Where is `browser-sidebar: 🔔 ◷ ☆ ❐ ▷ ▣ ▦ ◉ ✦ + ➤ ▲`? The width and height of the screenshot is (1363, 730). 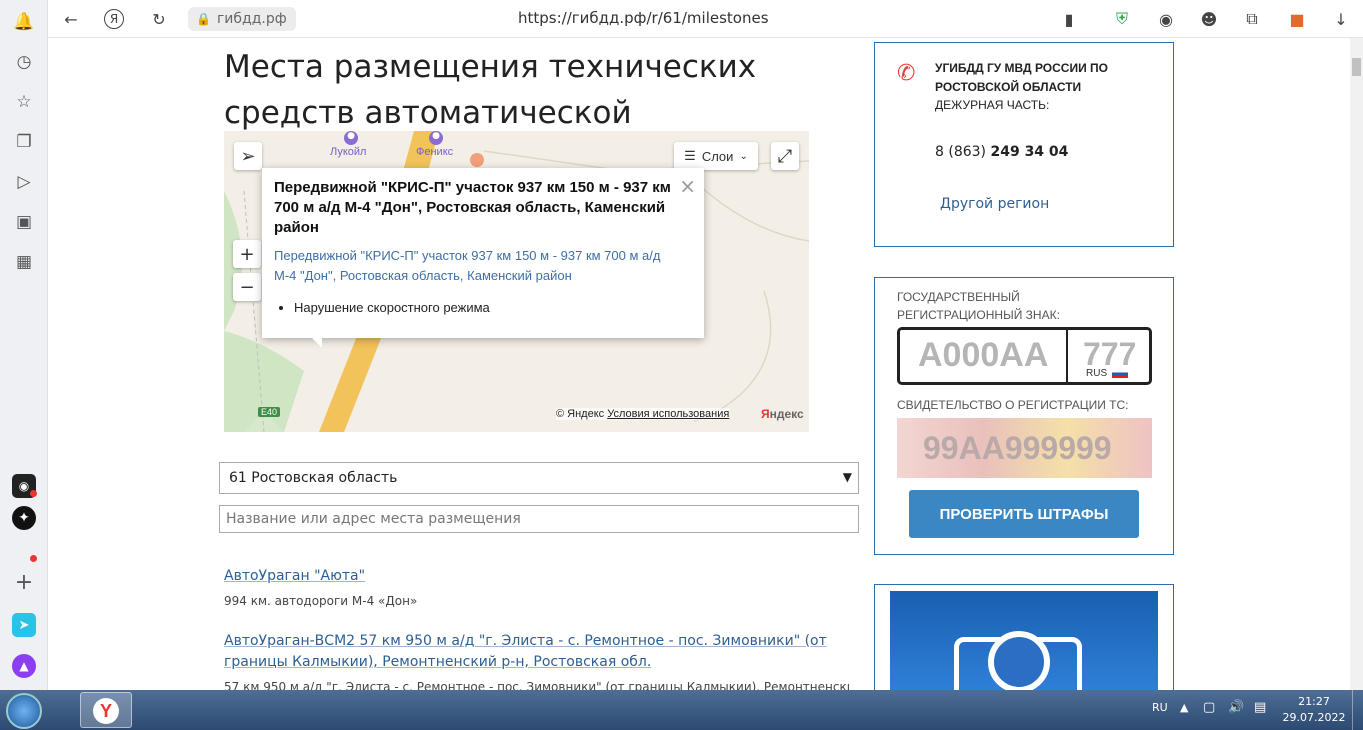 browser-sidebar: 🔔 ◷ ☆ ❐ ▷ ▣ ▦ ◉ ✦ + ➤ ▲ is located at coordinates (24, 345).